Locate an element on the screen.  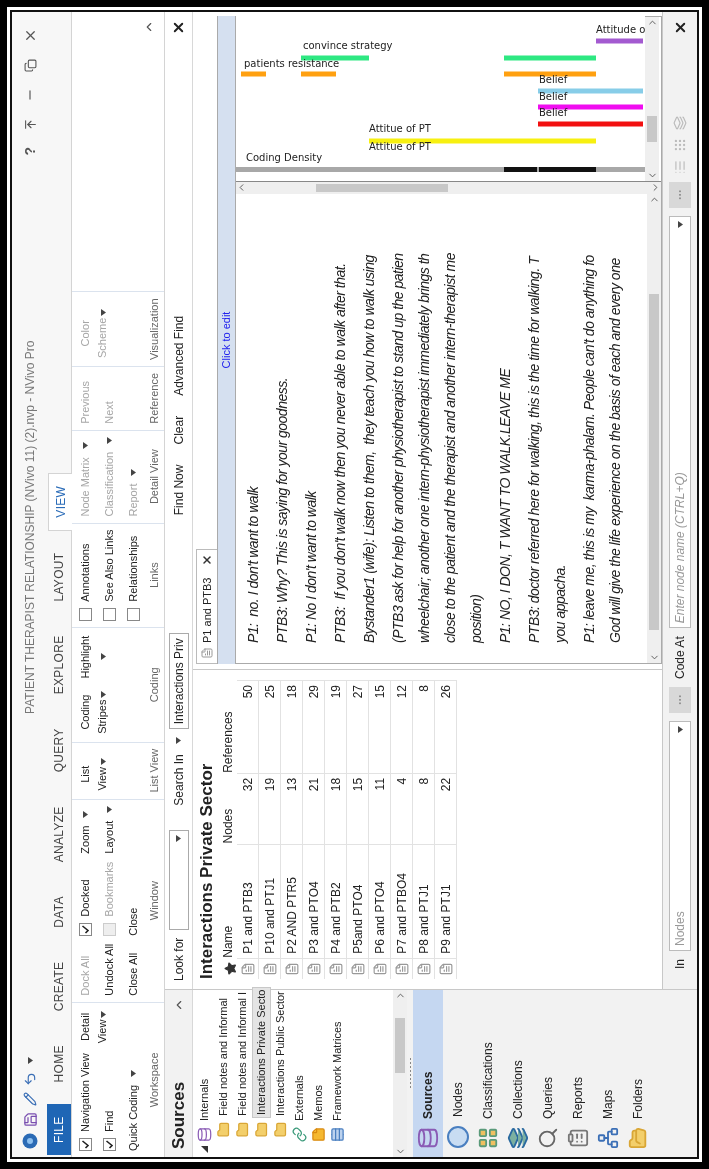
ribbon-tab: HOME is located at coordinates (59, 1064).